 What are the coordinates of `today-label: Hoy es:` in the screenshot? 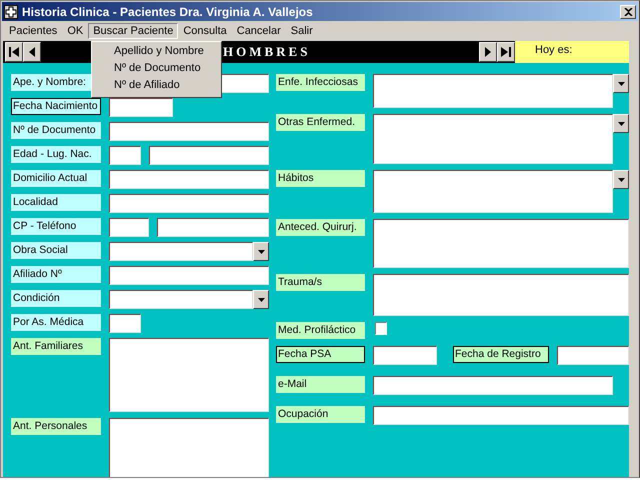 It's located at (553, 50).